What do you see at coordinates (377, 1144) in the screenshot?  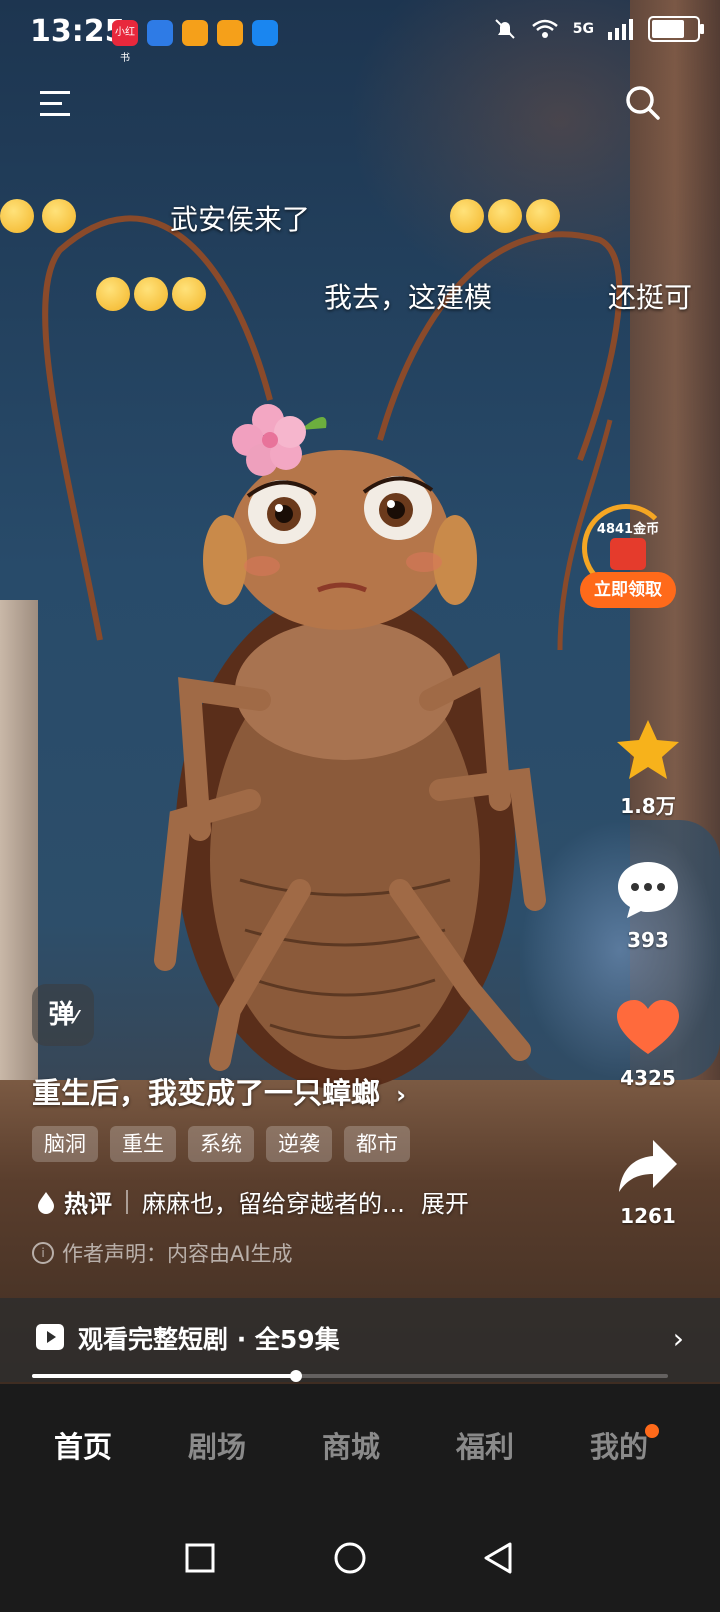 I see `tag: 都市` at bounding box center [377, 1144].